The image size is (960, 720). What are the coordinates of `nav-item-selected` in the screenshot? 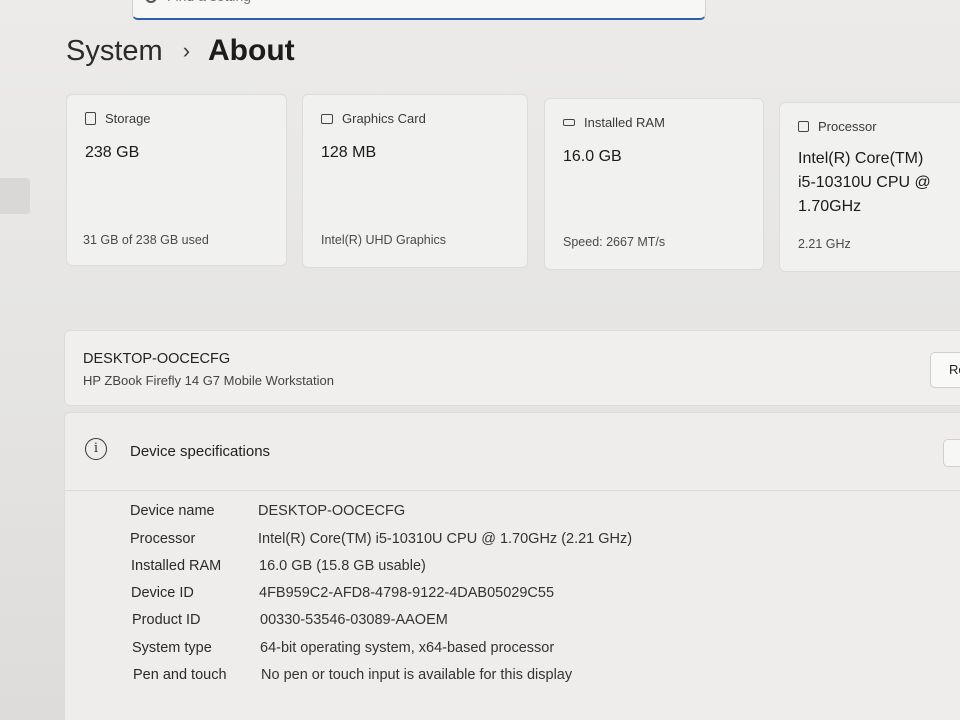 It's located at (15, 196).